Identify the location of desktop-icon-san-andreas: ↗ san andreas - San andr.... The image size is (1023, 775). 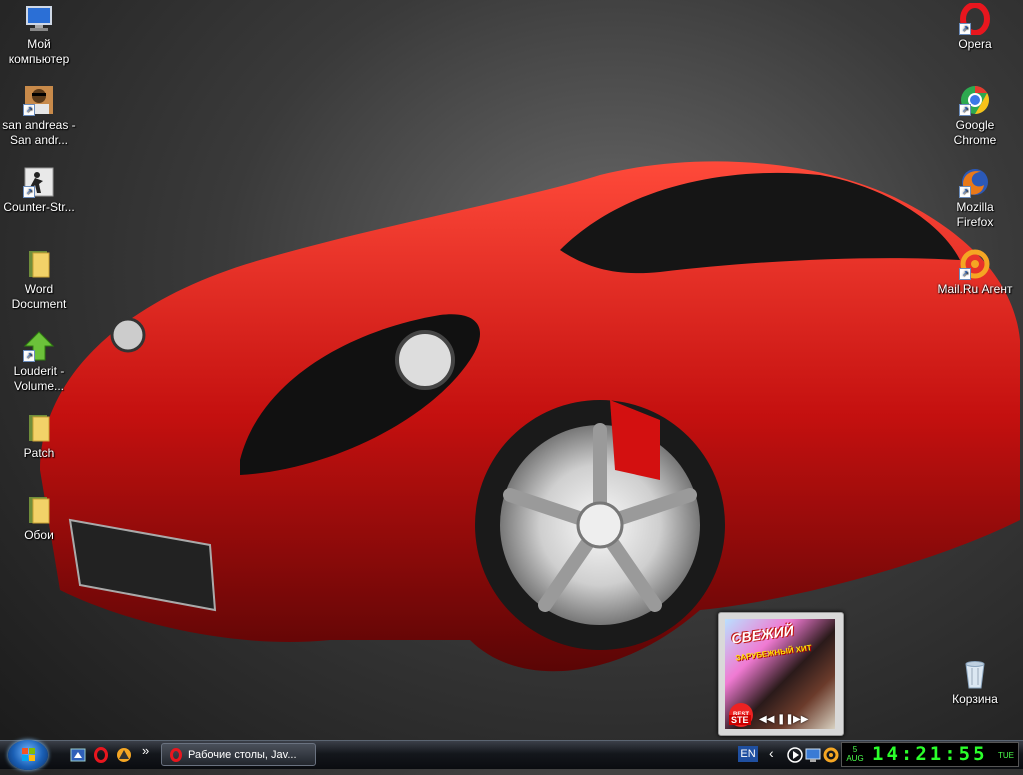
(39, 116).